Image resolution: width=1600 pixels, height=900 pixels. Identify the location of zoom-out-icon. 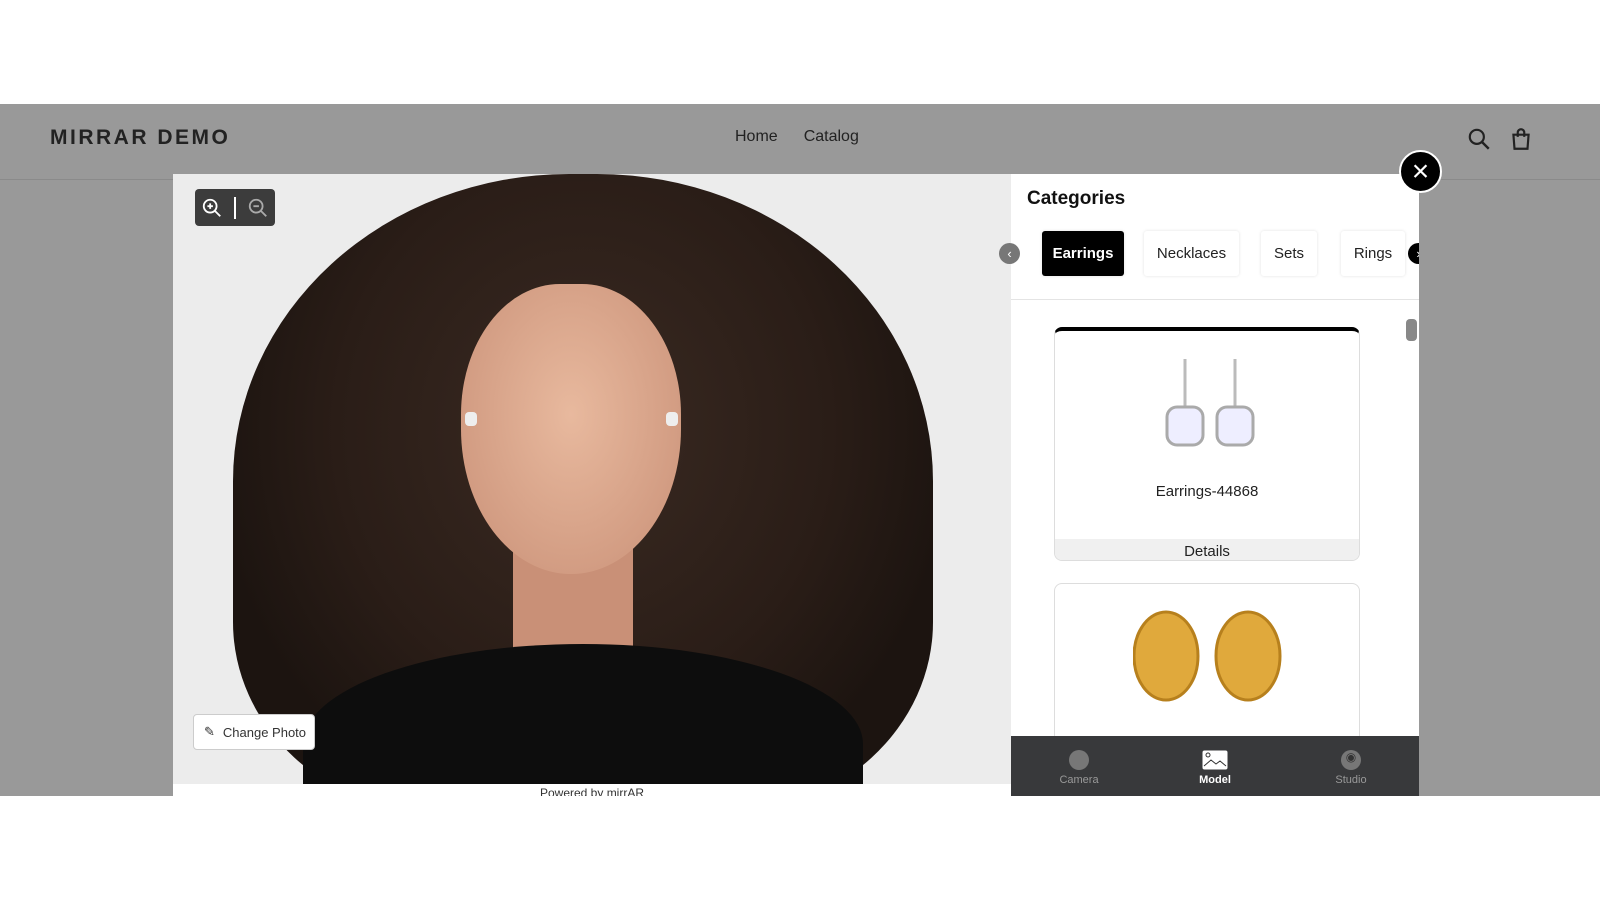
(258, 208).